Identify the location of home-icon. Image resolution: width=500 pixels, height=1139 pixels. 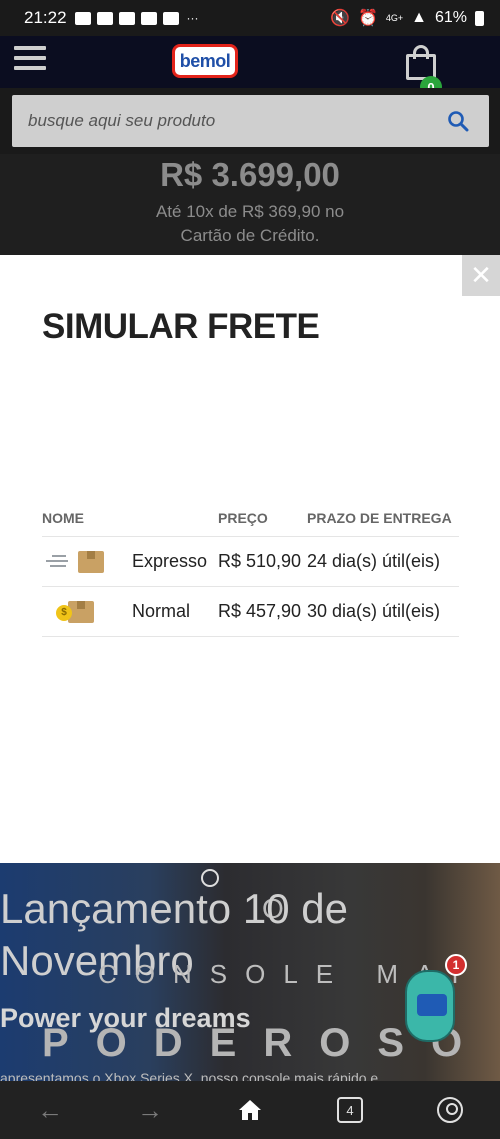
(250, 1110).